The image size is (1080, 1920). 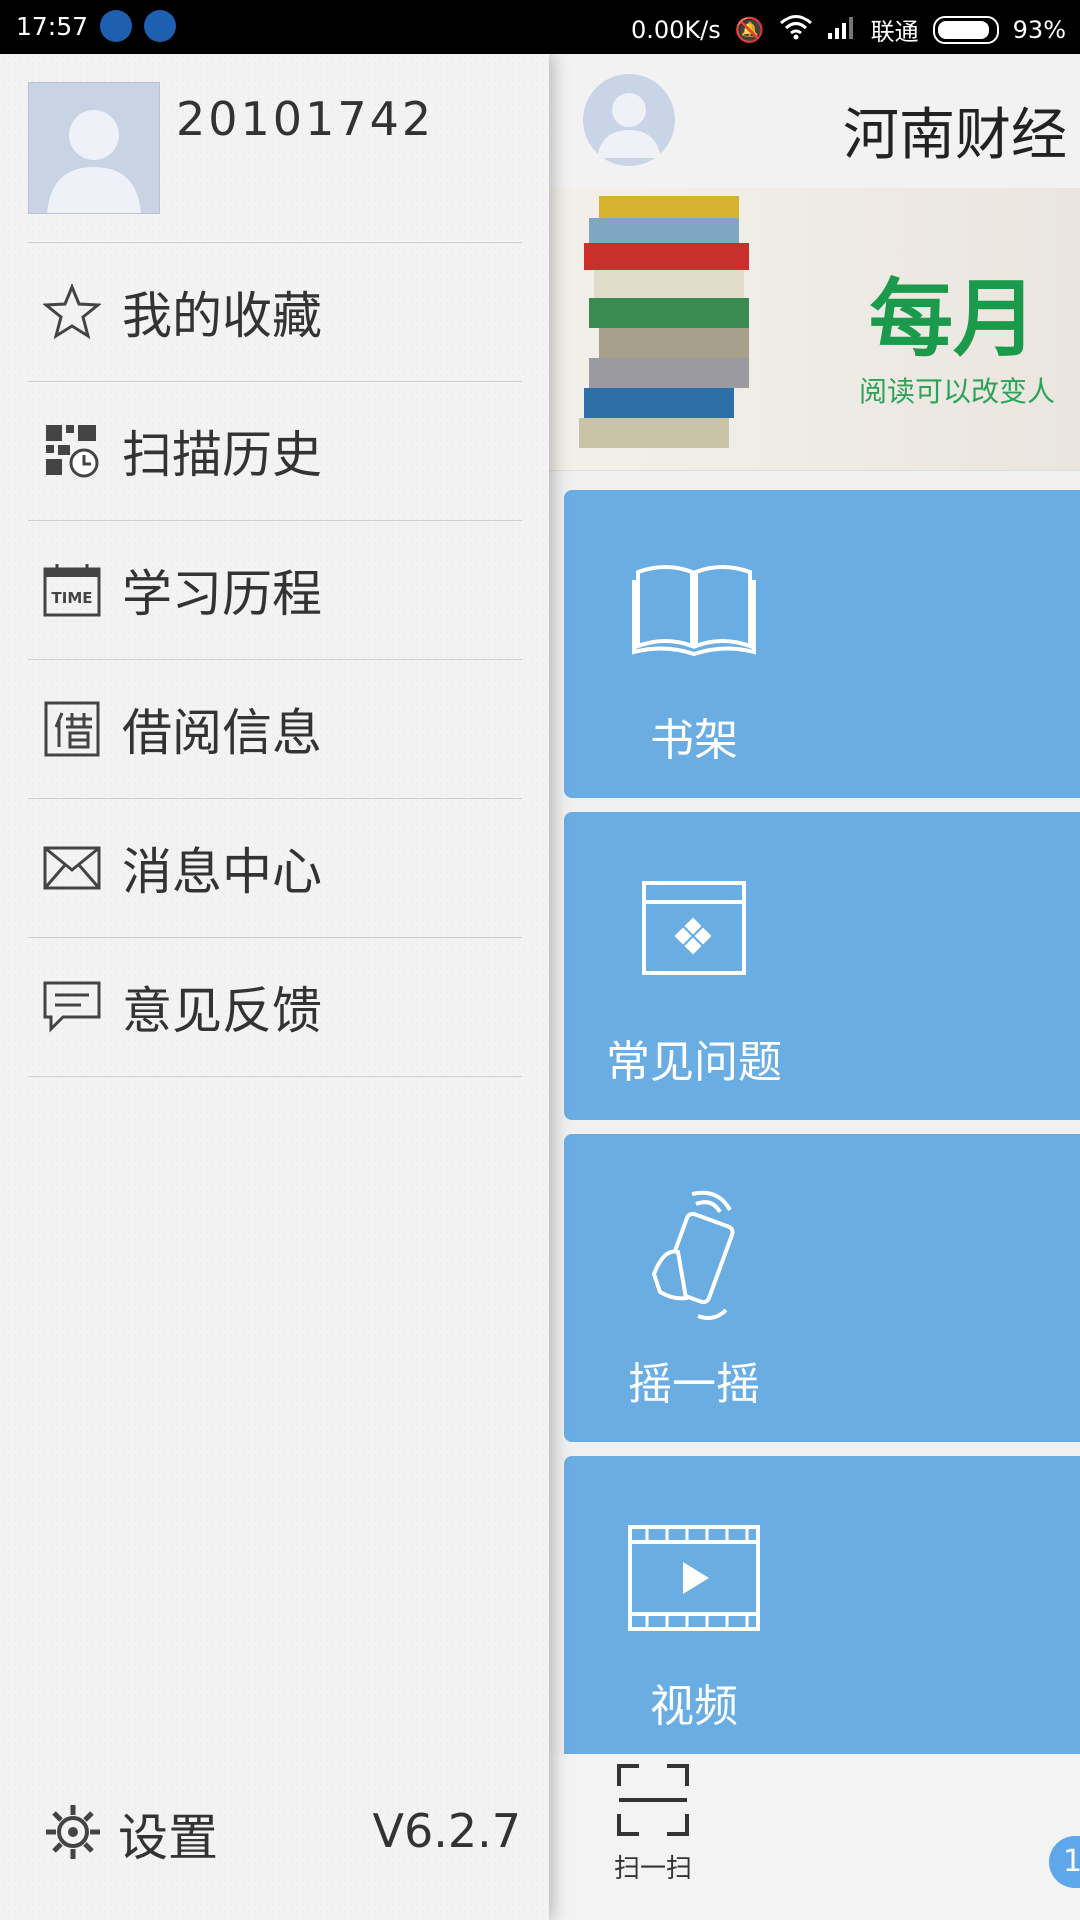 I want to click on signal-icon, so click(x=842, y=30).